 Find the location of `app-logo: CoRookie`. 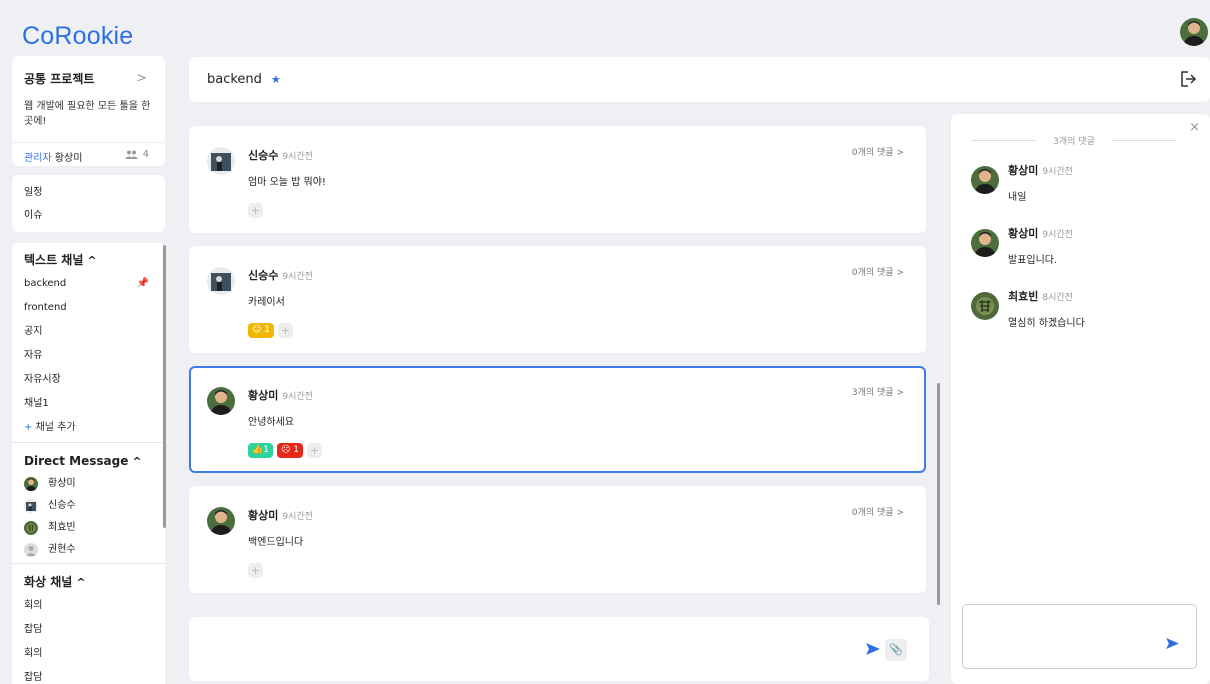

app-logo: CoRookie is located at coordinates (77, 36).